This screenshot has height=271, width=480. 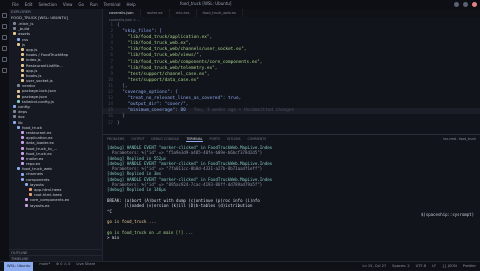 I want to click on line-text: }, so click(x=118, y=123).